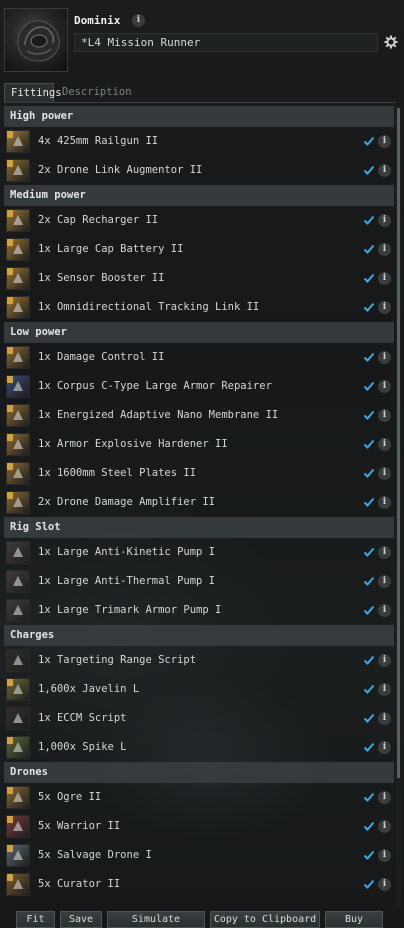 Image resolution: width=404 pixels, height=928 pixels. Describe the element at coordinates (199, 357) in the screenshot. I see `module-row: 1x Damage Control II i` at that location.